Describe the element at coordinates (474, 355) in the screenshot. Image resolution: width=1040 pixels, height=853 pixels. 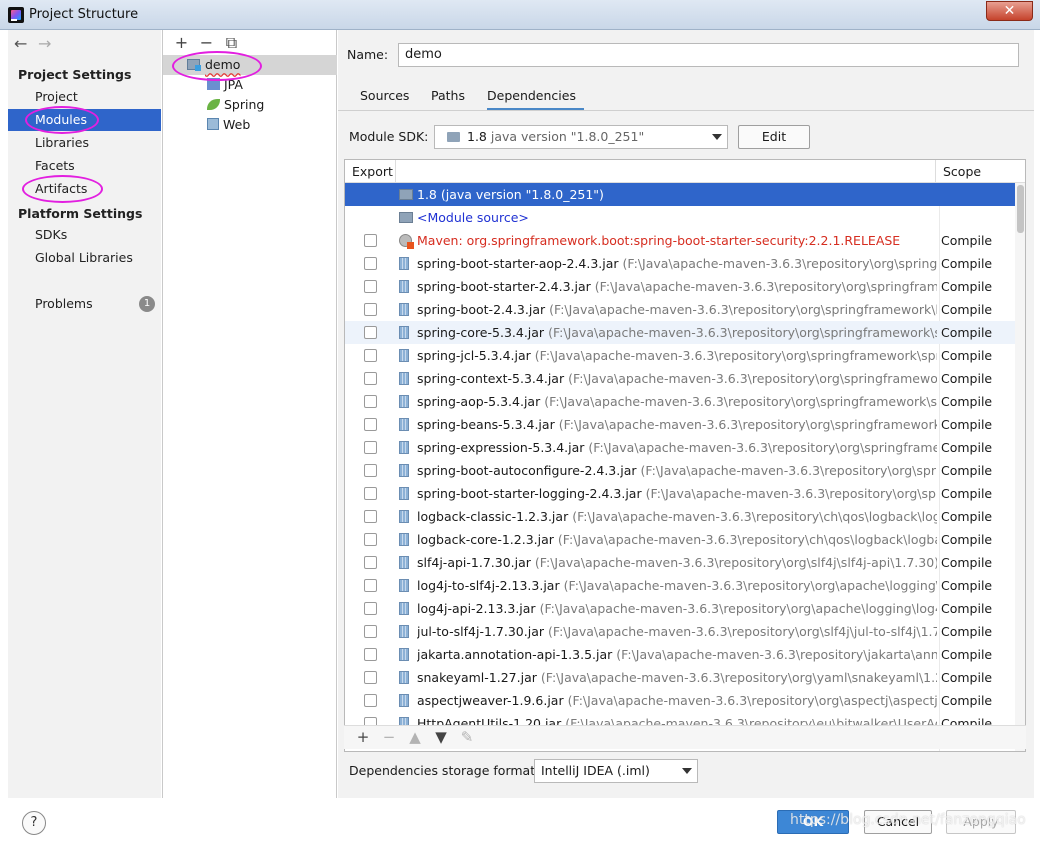
I see `dependency-jar-name: spring-jcl-5.3.4.jar` at that location.